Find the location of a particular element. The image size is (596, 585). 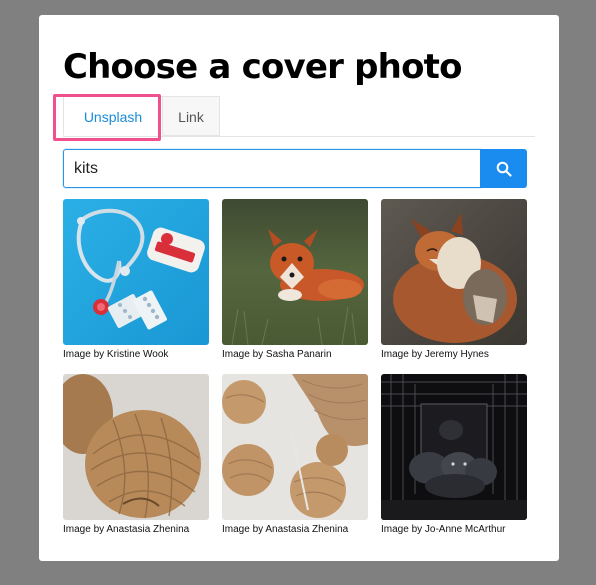

tab-unsplash: Unsplash is located at coordinates (113, 116).